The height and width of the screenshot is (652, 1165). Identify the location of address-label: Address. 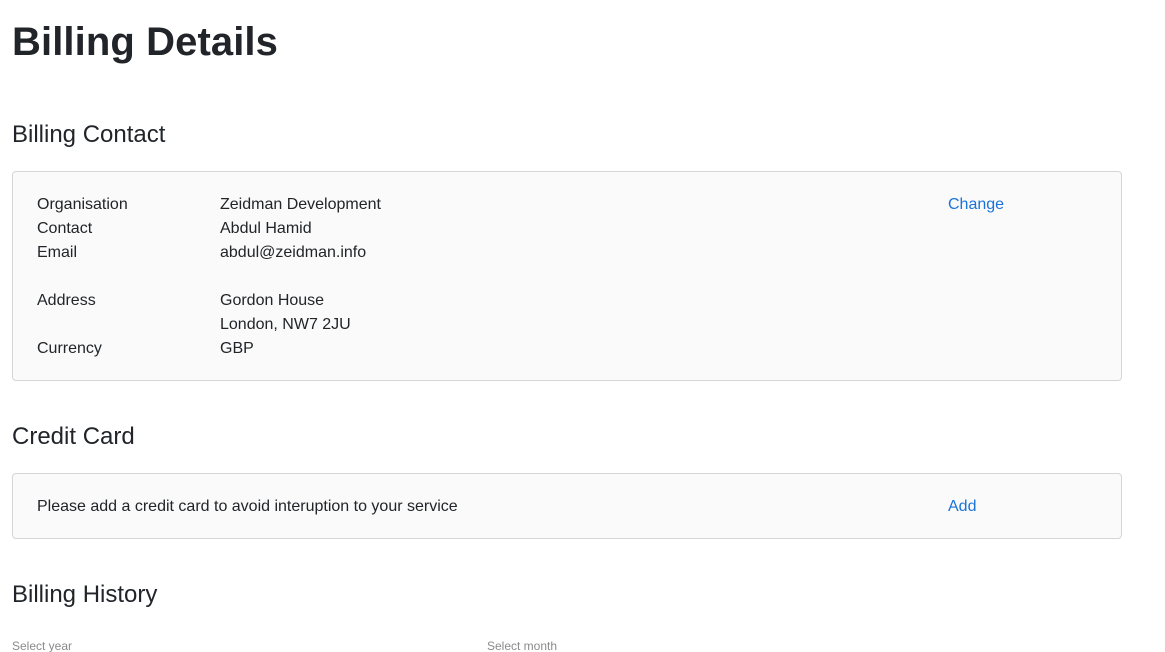
(66, 300).